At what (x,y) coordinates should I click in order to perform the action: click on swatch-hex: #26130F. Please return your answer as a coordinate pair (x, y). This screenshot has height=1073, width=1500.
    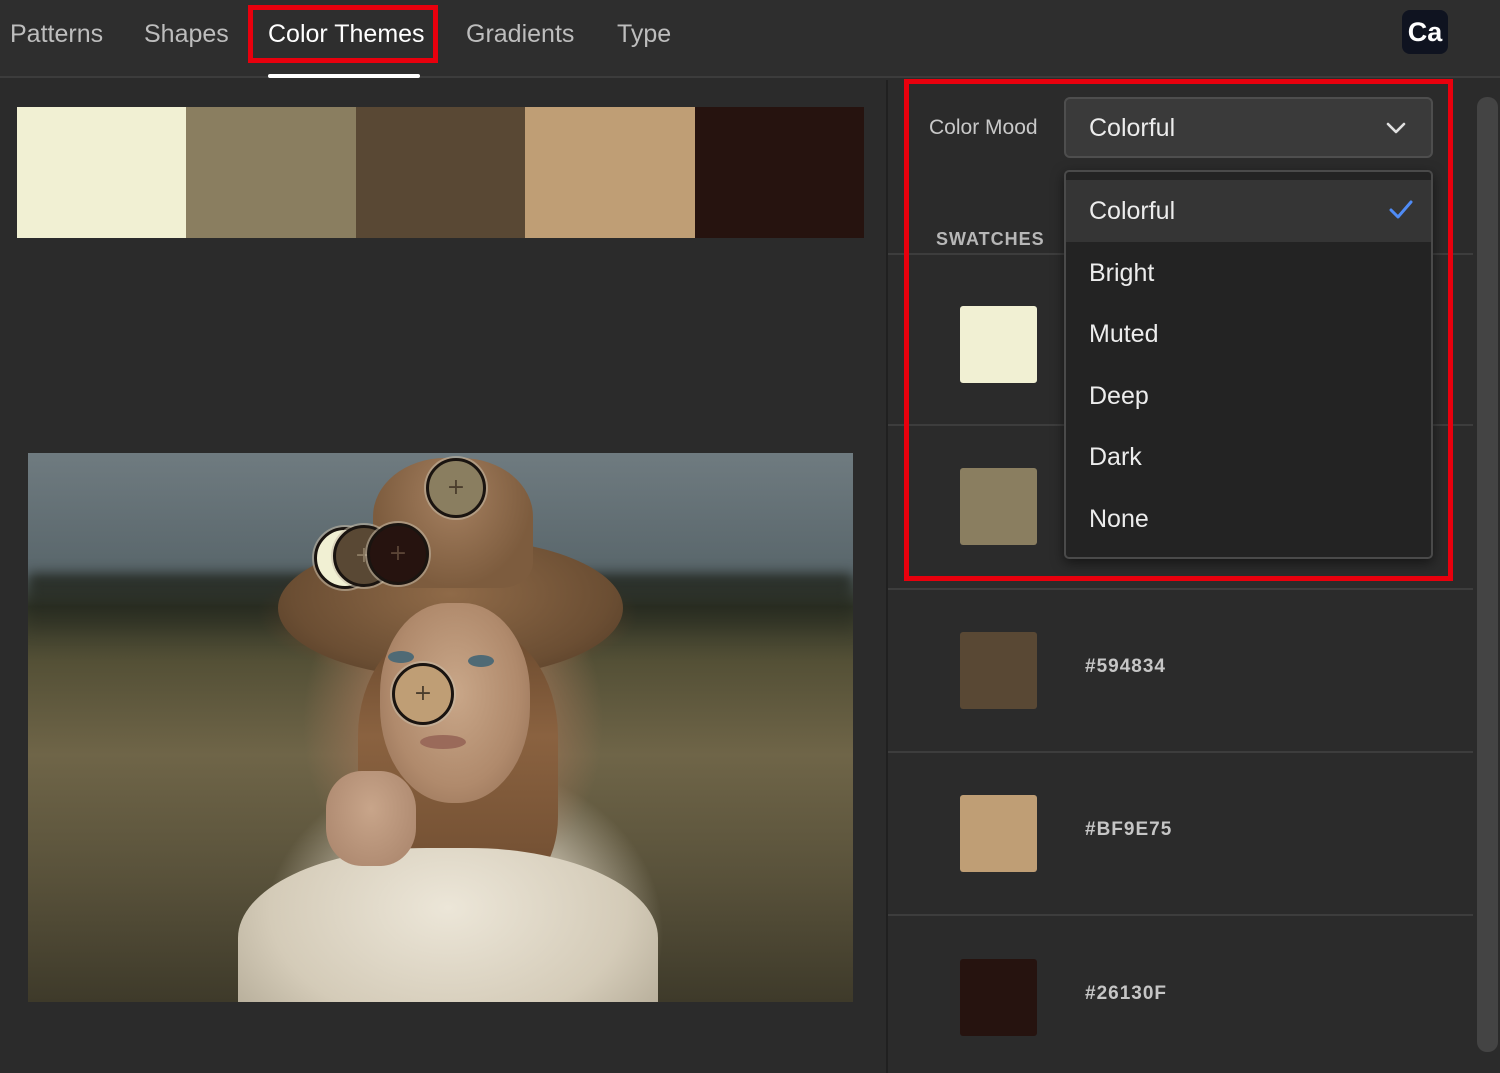
    Looking at the image, I should click on (1126, 994).